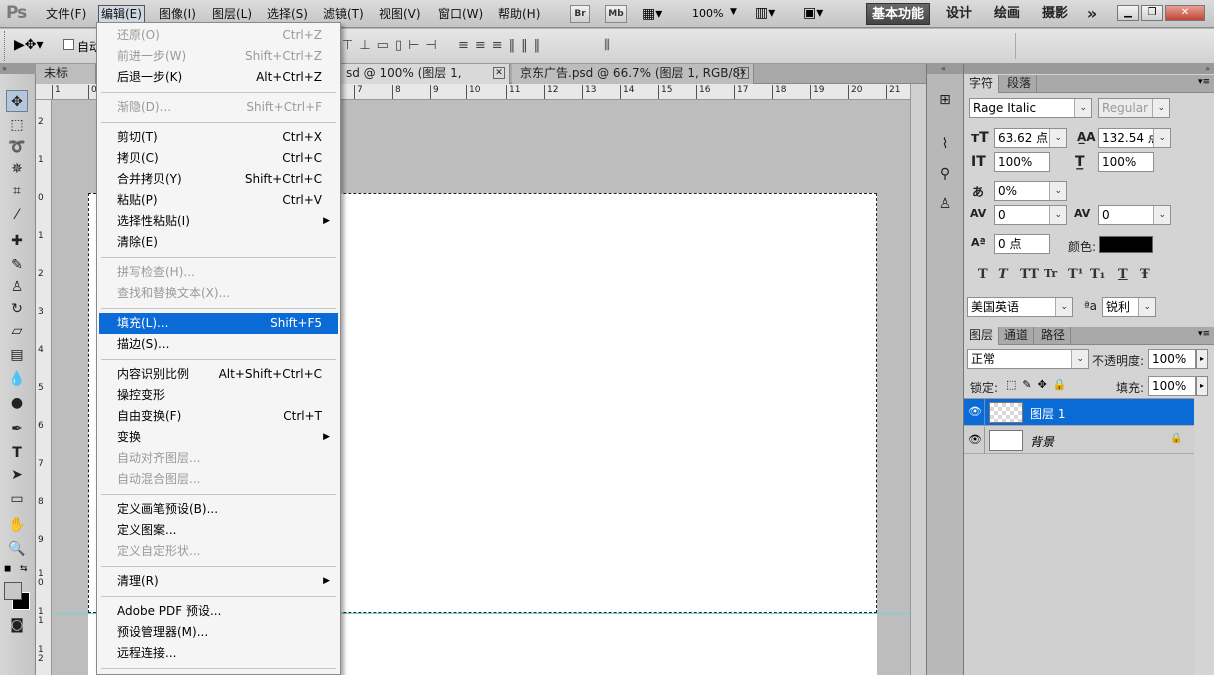 The height and width of the screenshot is (675, 1214). What do you see at coordinates (1134, 215) in the screenshot?
I see `tracking-field: 0 ⌄` at bounding box center [1134, 215].